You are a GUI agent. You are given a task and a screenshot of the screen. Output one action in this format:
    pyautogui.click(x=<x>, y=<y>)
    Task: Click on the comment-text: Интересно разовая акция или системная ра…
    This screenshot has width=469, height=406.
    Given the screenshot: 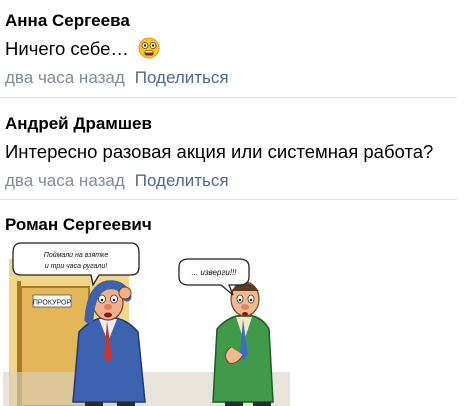 What is the action you would take?
    pyautogui.click(x=219, y=151)
    